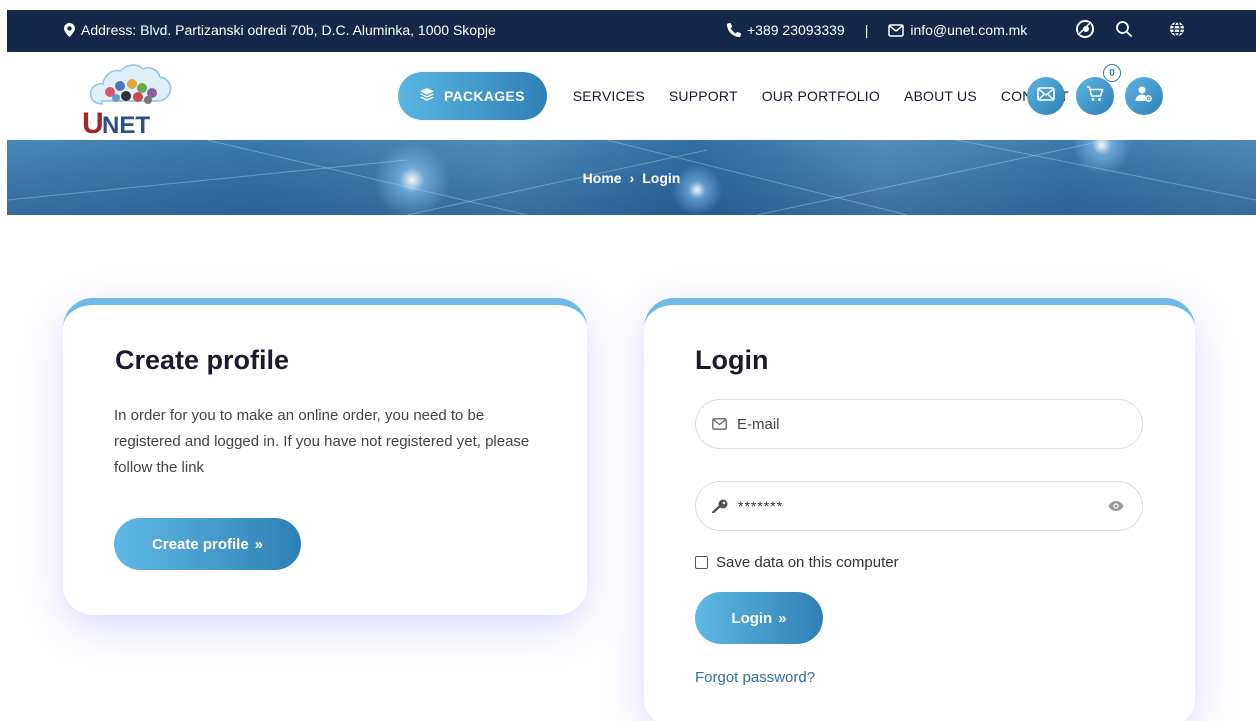 This screenshot has width=1256, height=721. I want to click on nav-portfolio: OUR PORTFOLIO, so click(821, 96).